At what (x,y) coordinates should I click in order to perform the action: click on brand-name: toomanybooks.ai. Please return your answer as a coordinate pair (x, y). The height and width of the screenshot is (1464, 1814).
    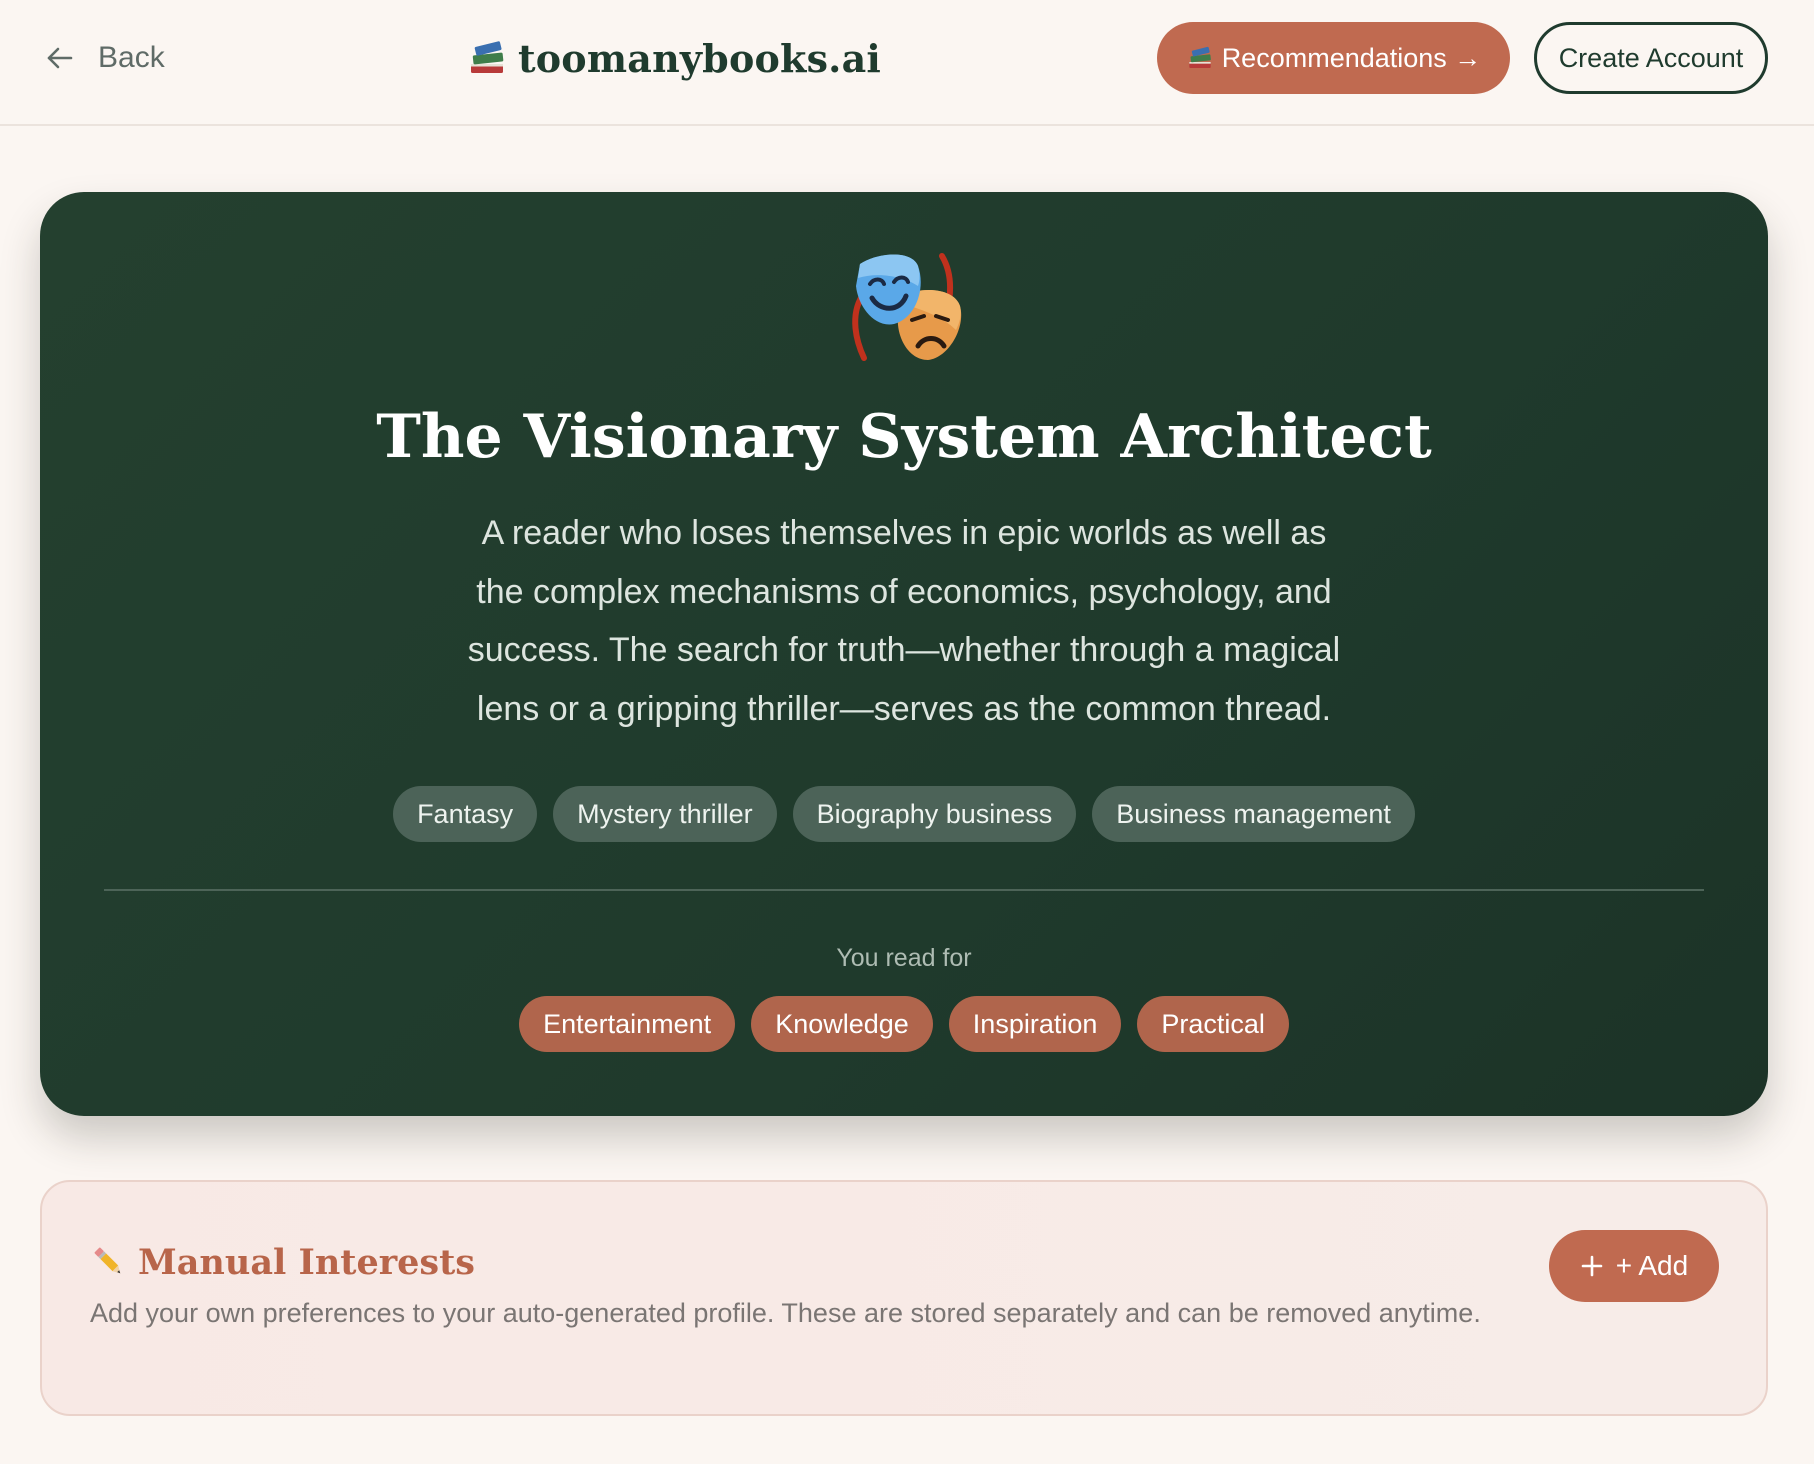
    Looking at the image, I should click on (700, 58).